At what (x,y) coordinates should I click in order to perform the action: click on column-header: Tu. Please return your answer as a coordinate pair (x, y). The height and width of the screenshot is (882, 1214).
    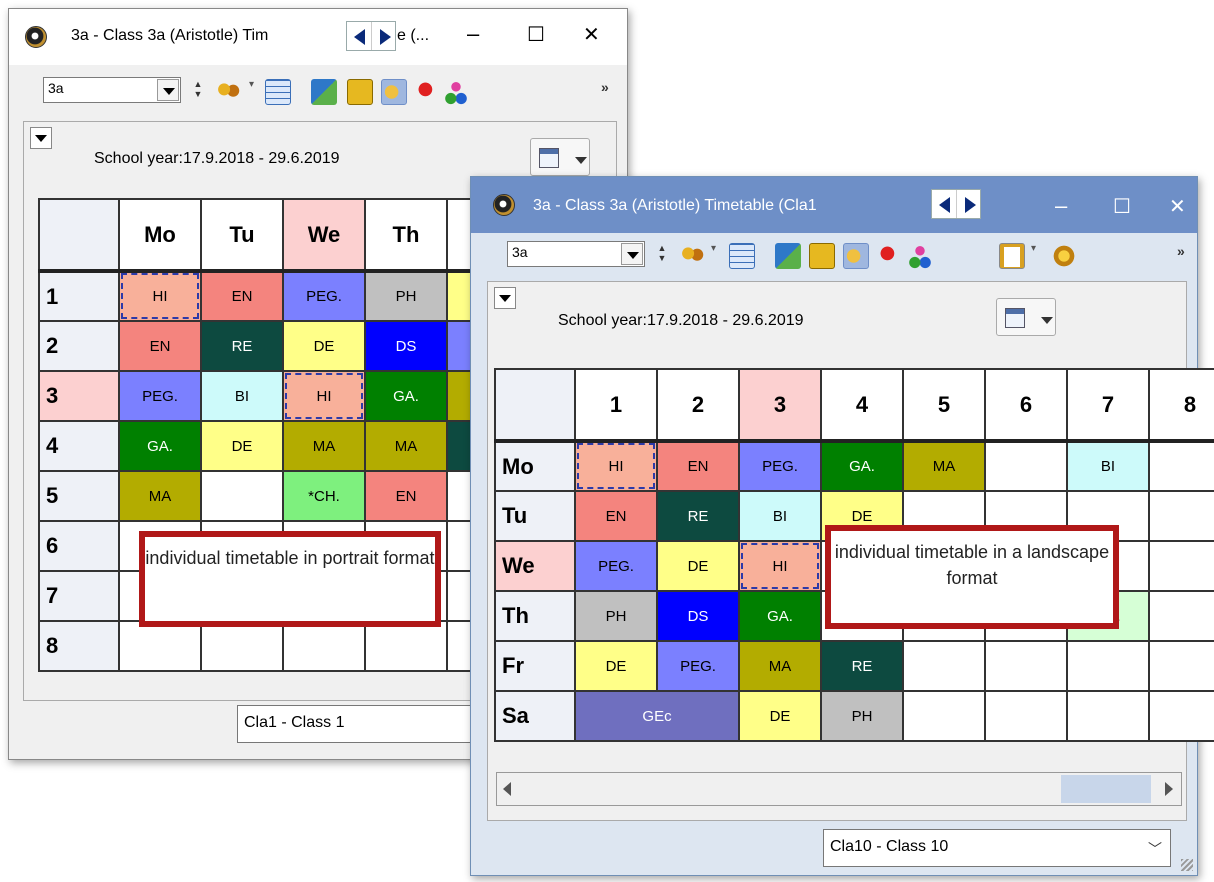
    Looking at the image, I should click on (242, 235).